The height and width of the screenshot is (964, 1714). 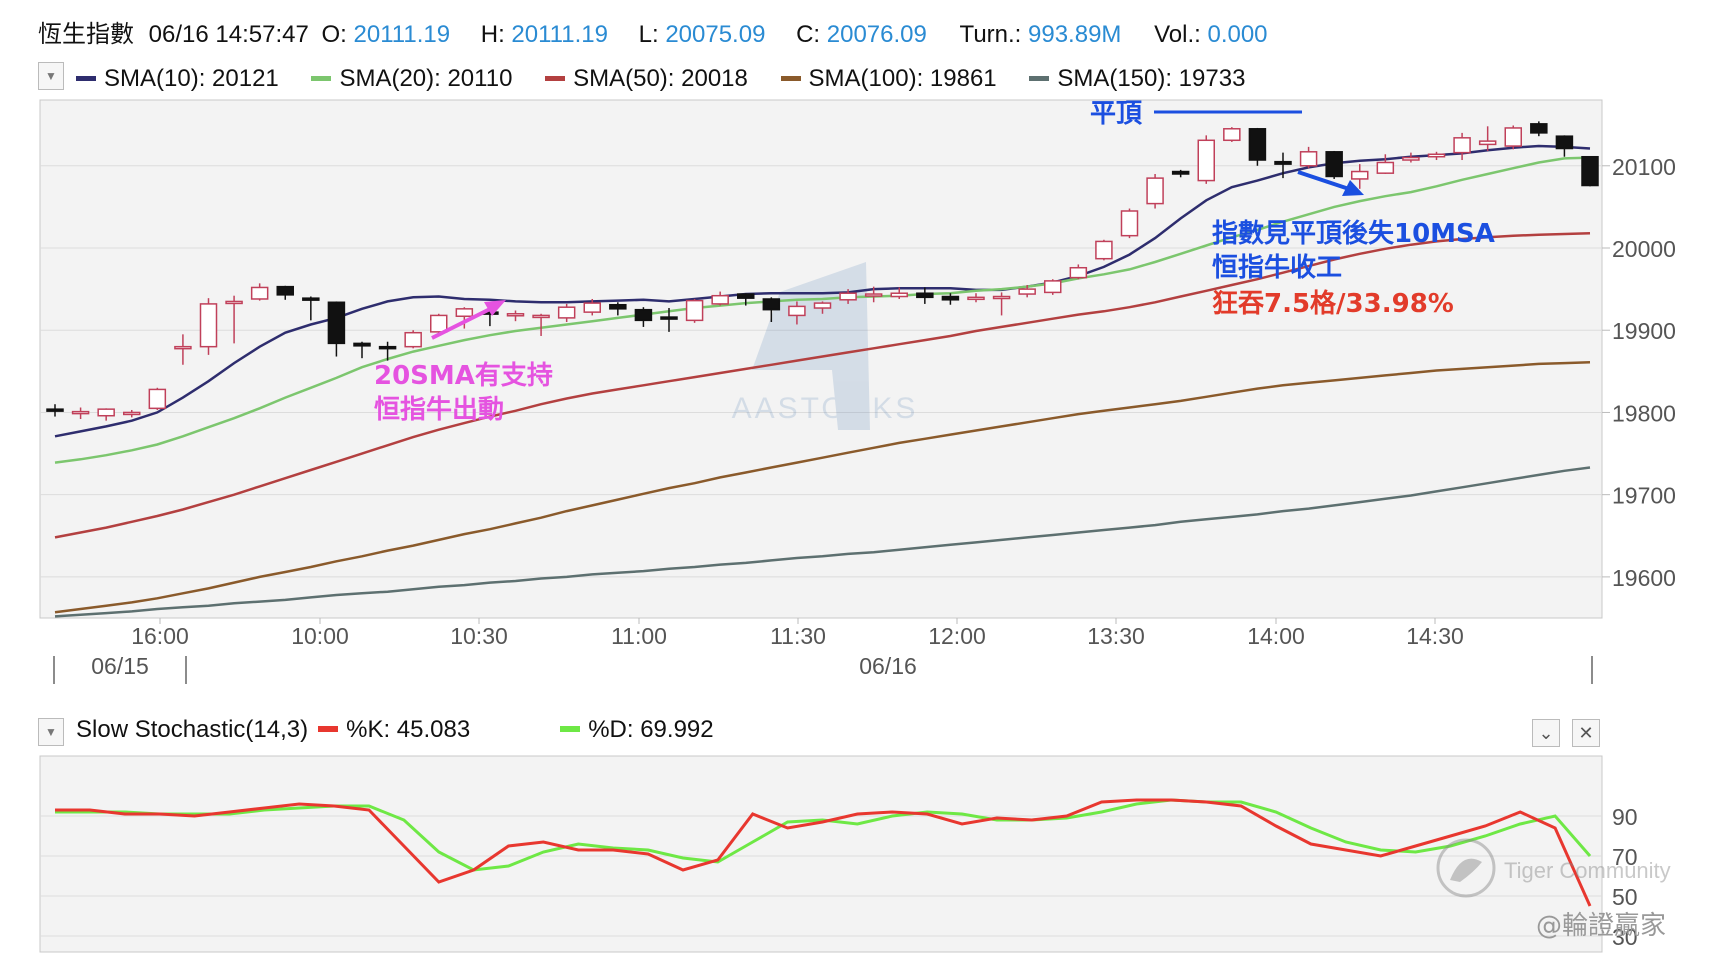 What do you see at coordinates (1644, 331) in the screenshot?
I see `price-tick-label: 19900` at bounding box center [1644, 331].